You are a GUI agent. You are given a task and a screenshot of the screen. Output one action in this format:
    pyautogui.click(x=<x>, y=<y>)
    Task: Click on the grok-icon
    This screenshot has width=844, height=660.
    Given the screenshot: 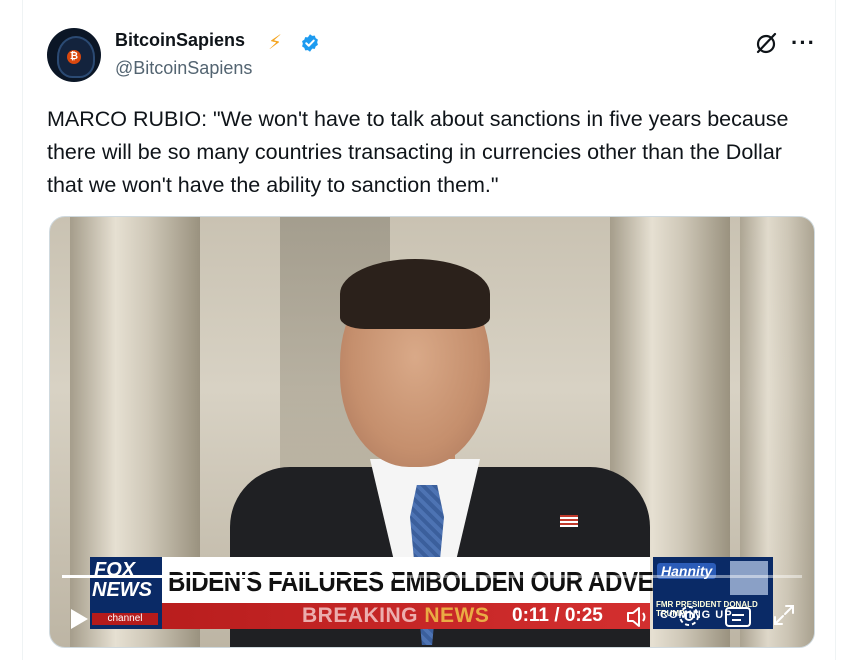 What is the action you would take?
    pyautogui.click(x=766, y=43)
    